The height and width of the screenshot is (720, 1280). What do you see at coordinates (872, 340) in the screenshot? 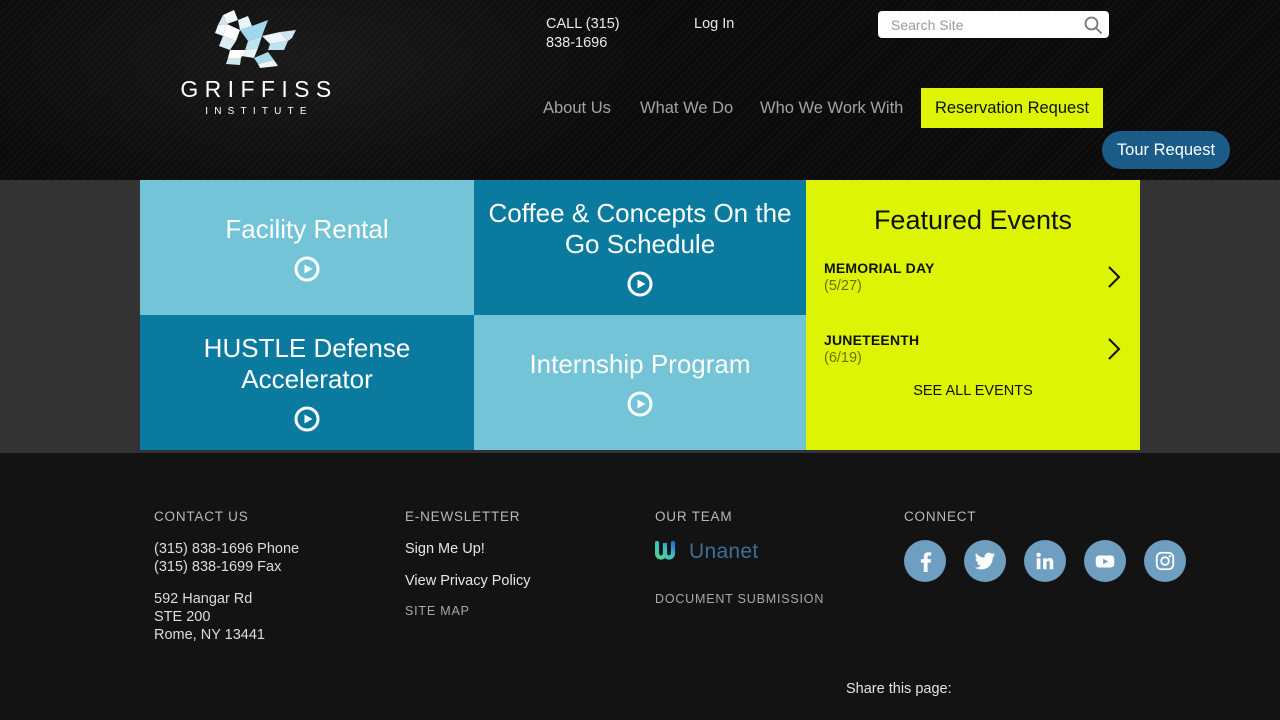
I see `event-name: JUNETEENTH` at bounding box center [872, 340].